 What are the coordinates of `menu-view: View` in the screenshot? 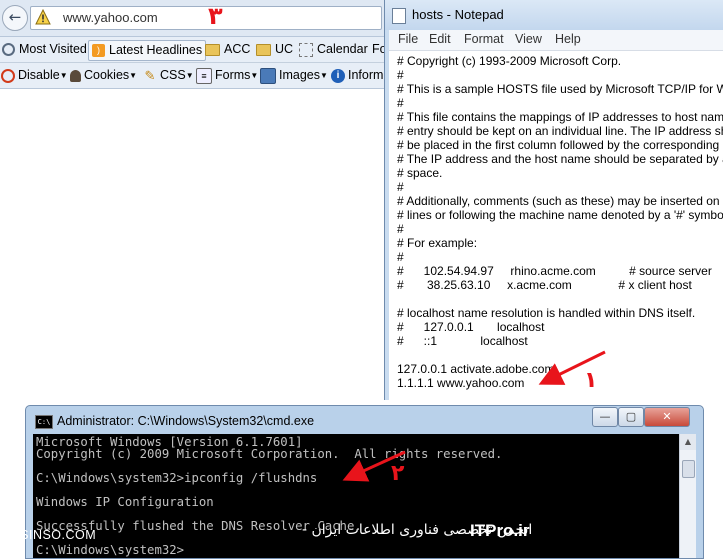 It's located at (528, 39).